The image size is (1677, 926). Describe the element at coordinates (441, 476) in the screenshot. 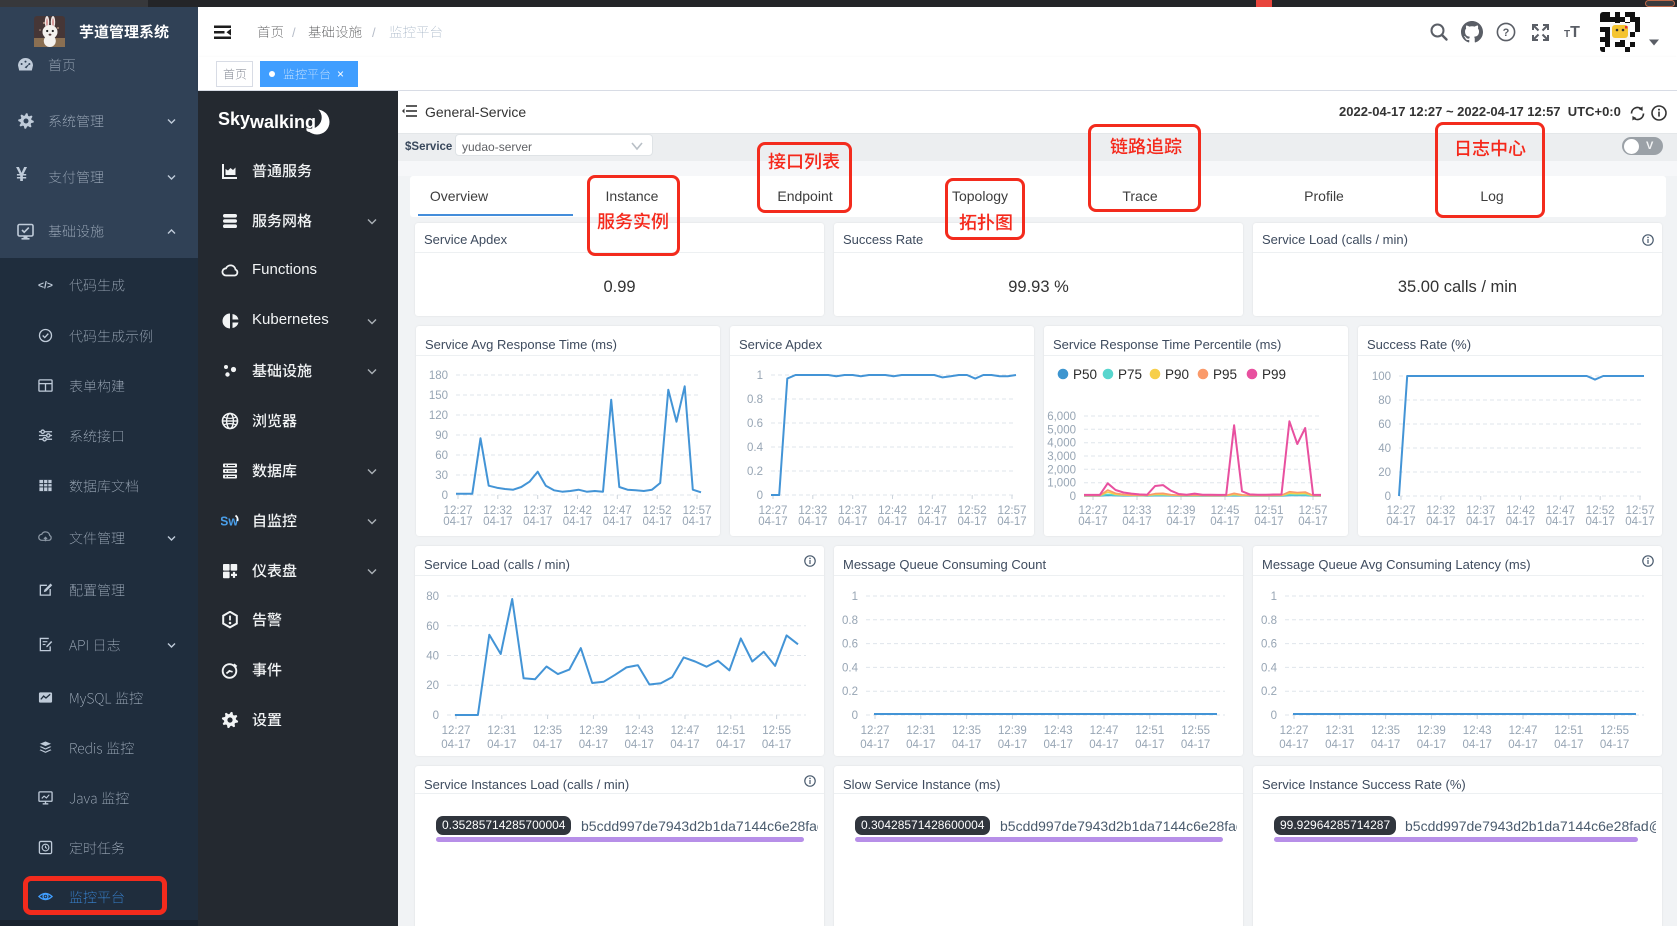

I see `svg-text: 30` at that location.